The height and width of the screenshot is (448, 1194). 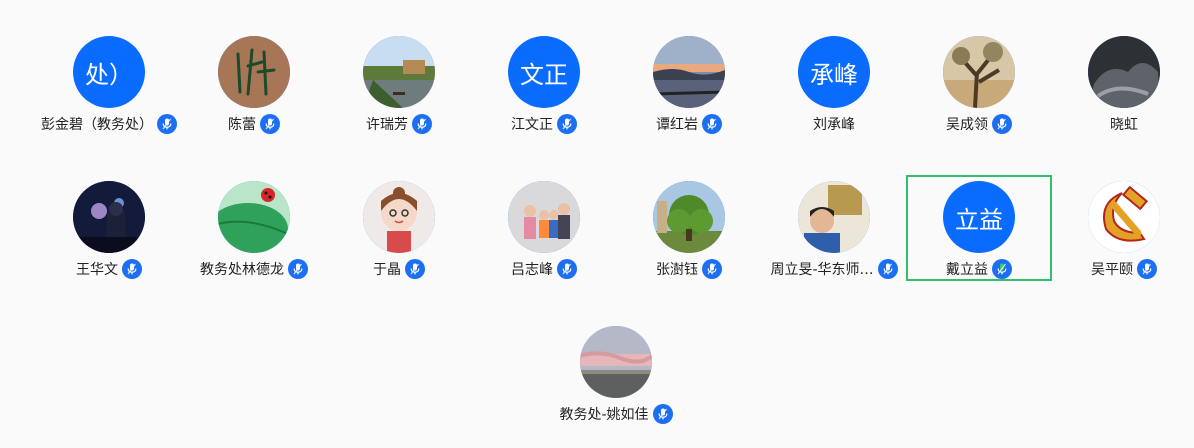 I want to click on participant-name-row: 教务处林德龙, so click(x=254, y=269).